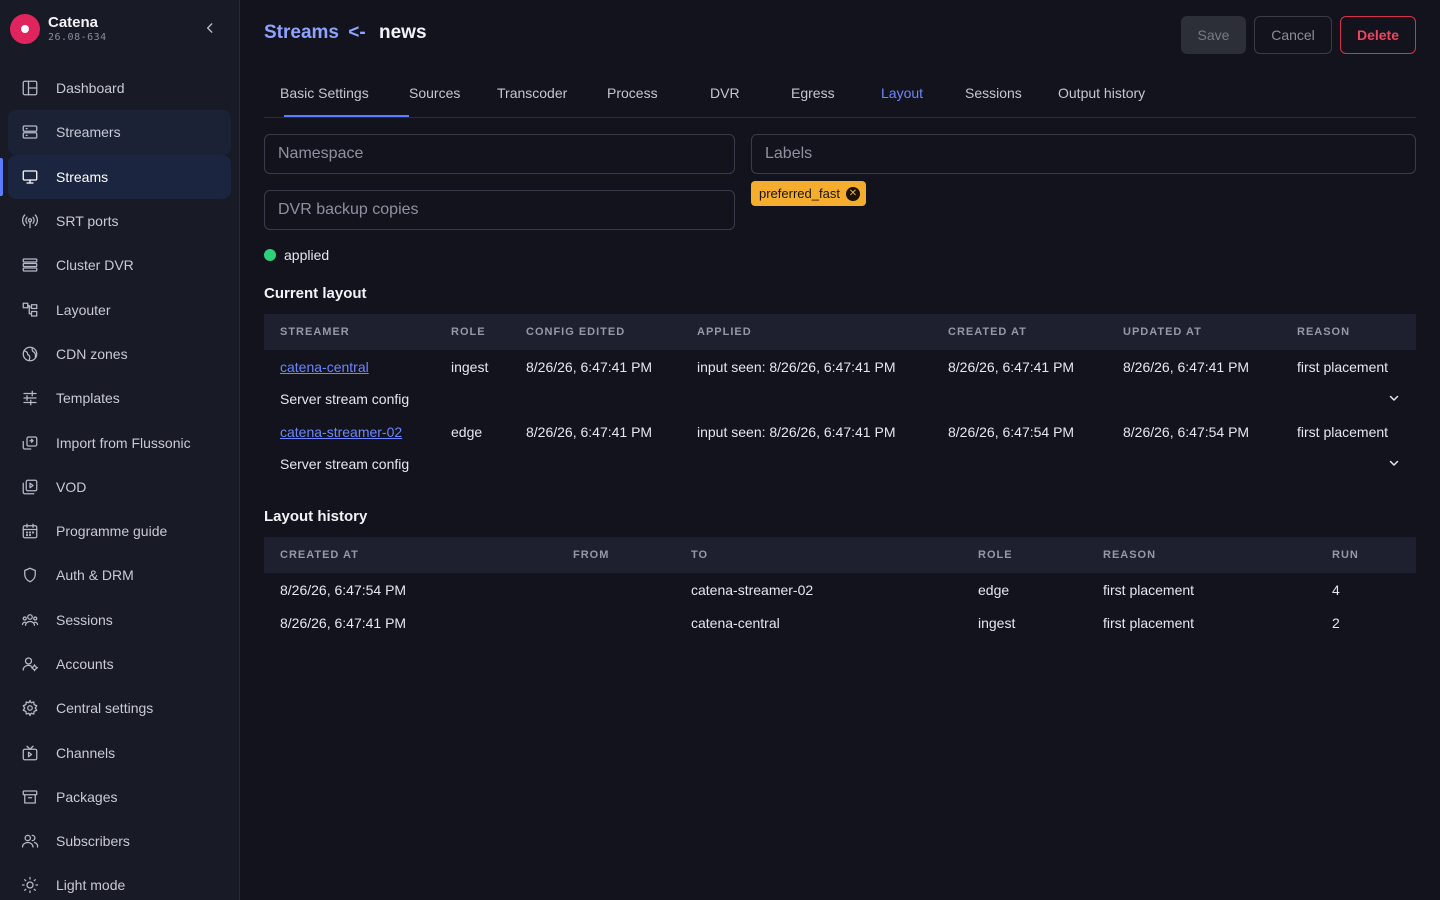 The image size is (1440, 900). I want to click on tab-transcoder: Transcoder, so click(532, 93).